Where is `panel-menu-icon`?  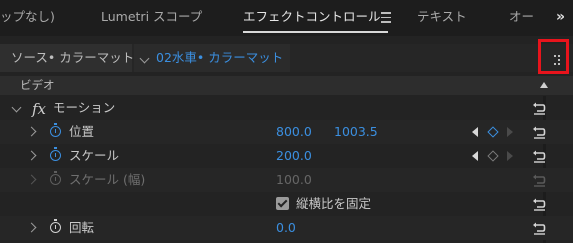
panel-menu-icon is located at coordinates (386, 19).